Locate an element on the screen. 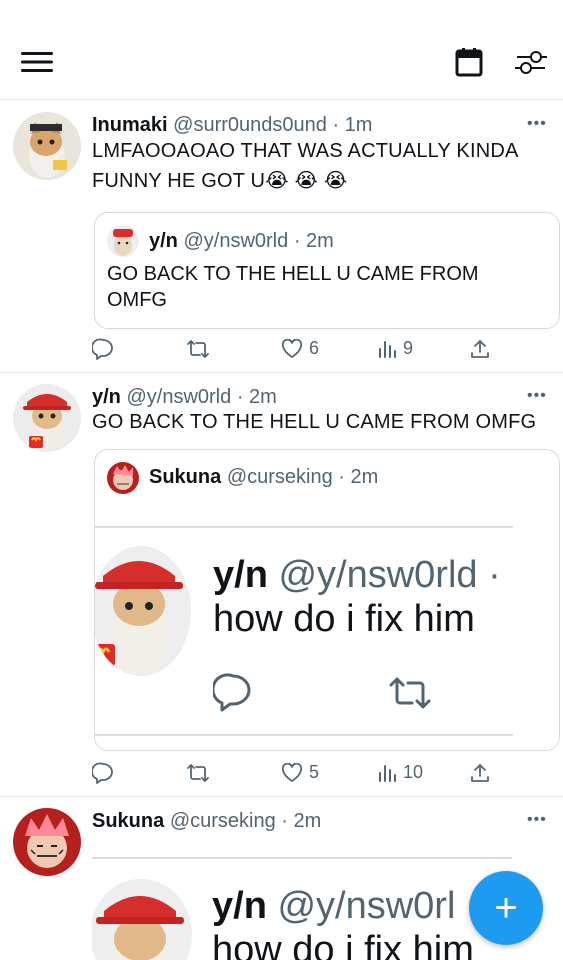 This screenshot has height=960, width=563. tweet-actions: 5 10 is located at coordinates (302, 775).